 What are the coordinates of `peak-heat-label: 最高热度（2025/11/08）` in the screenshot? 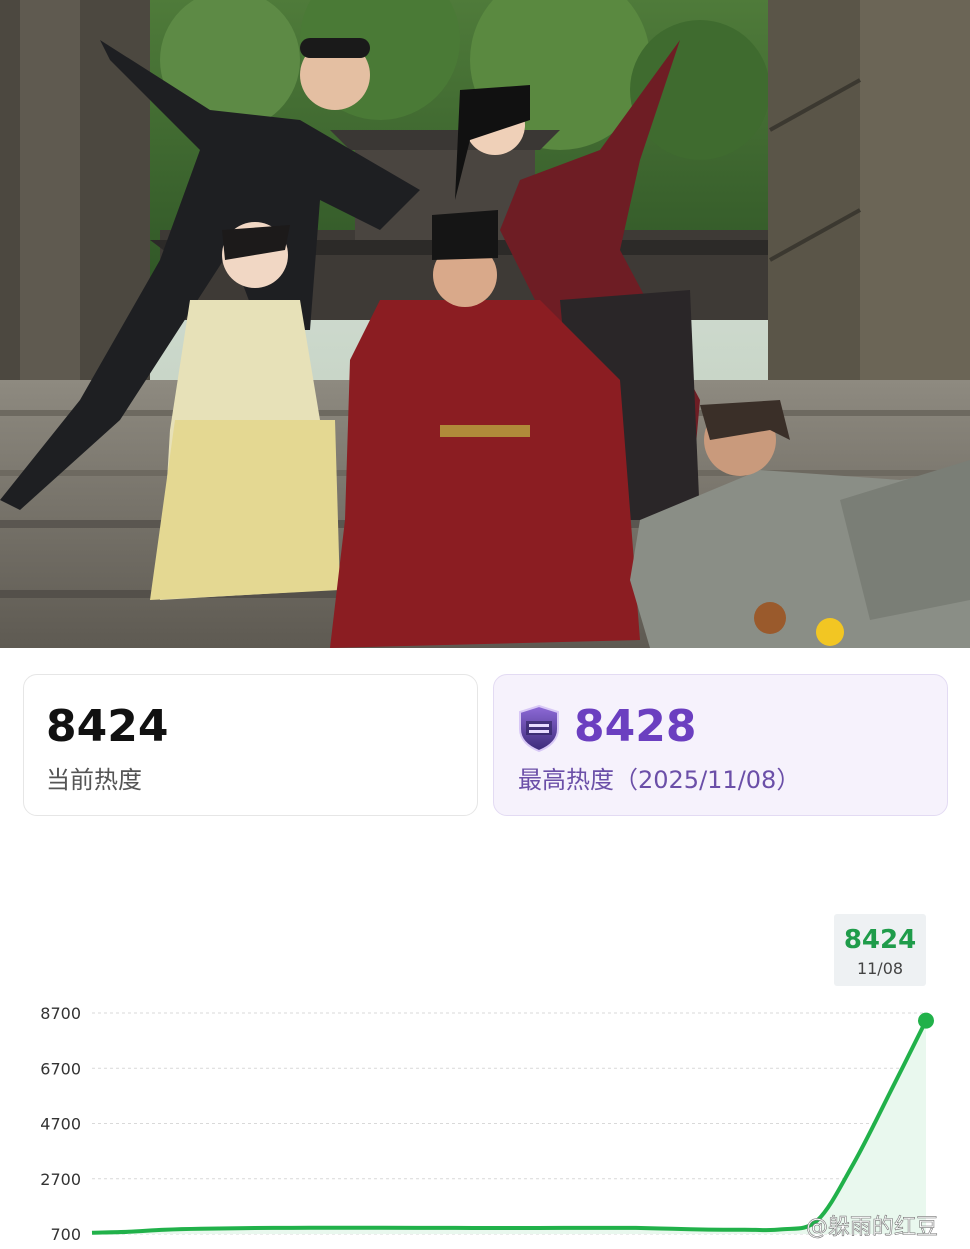 It's located at (659, 780).